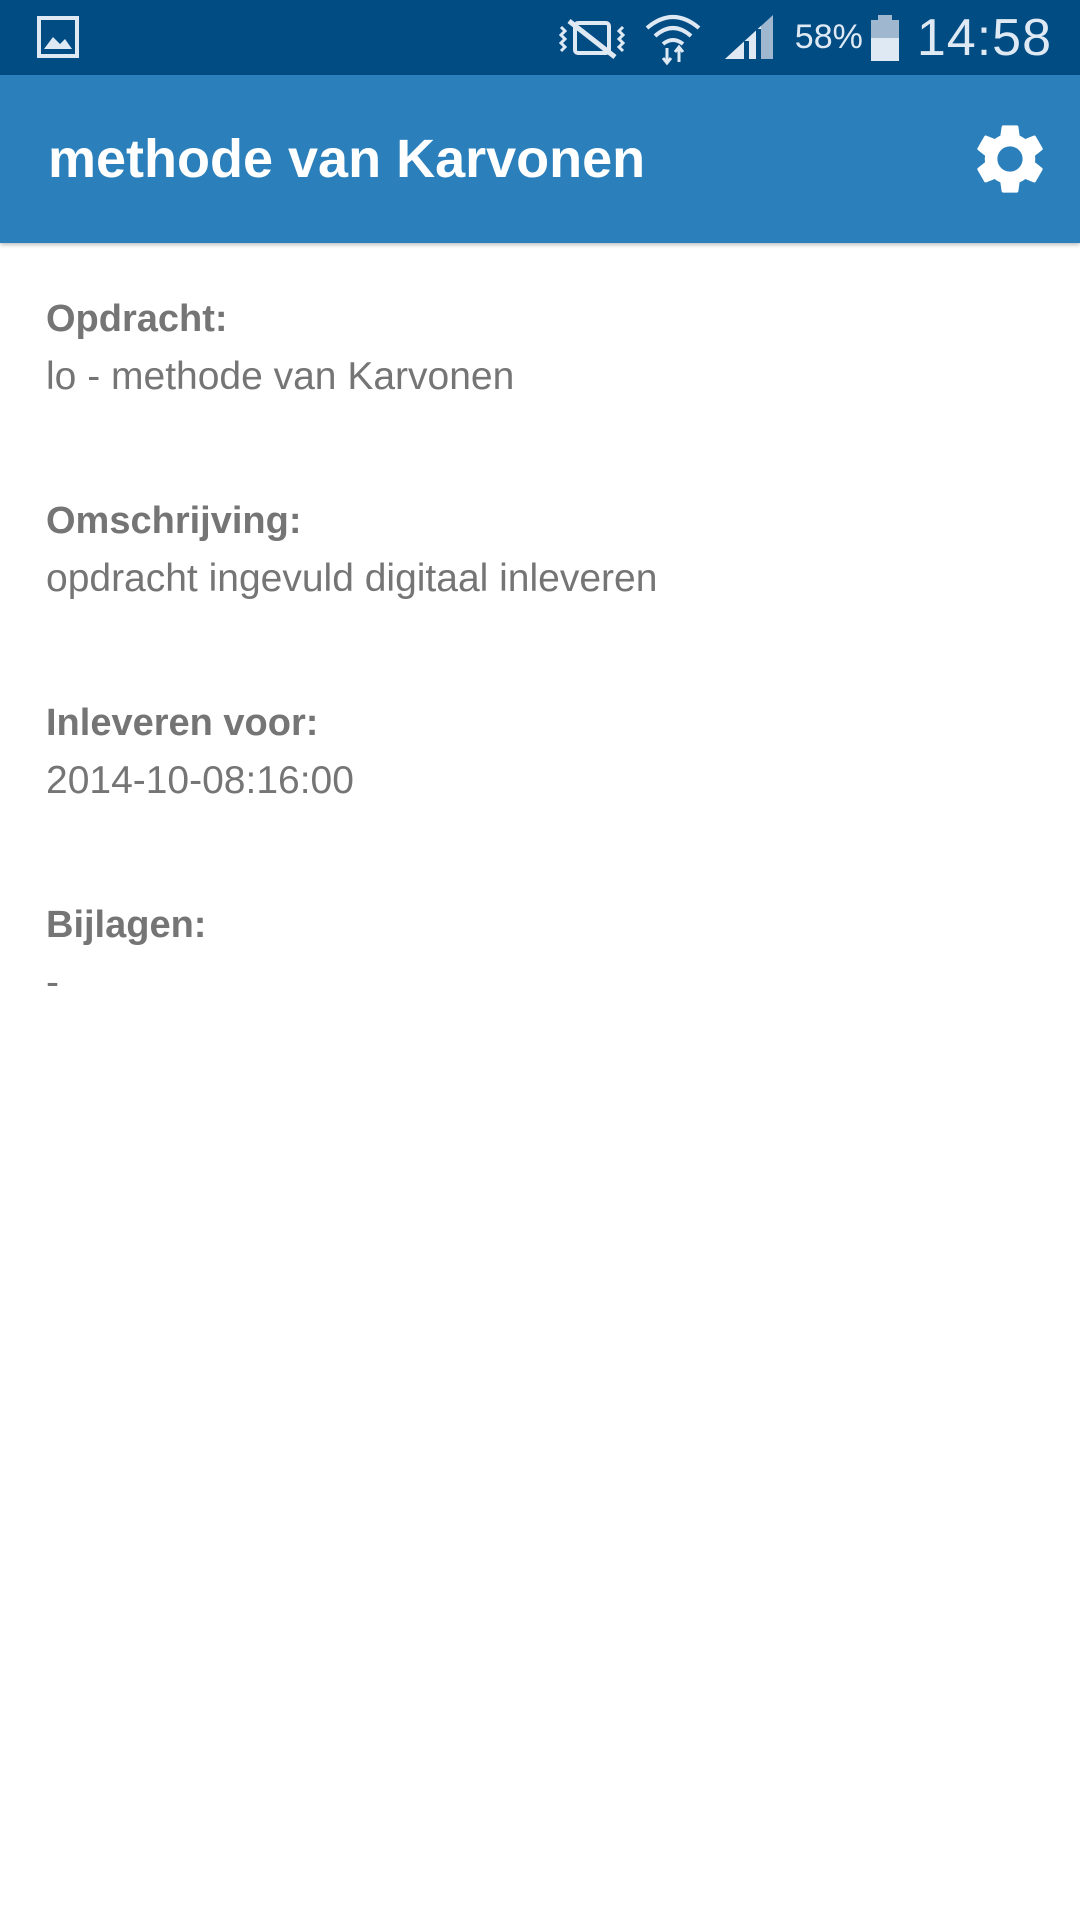 This screenshot has width=1080, height=1920. I want to click on gear-icon, so click(1010, 159).